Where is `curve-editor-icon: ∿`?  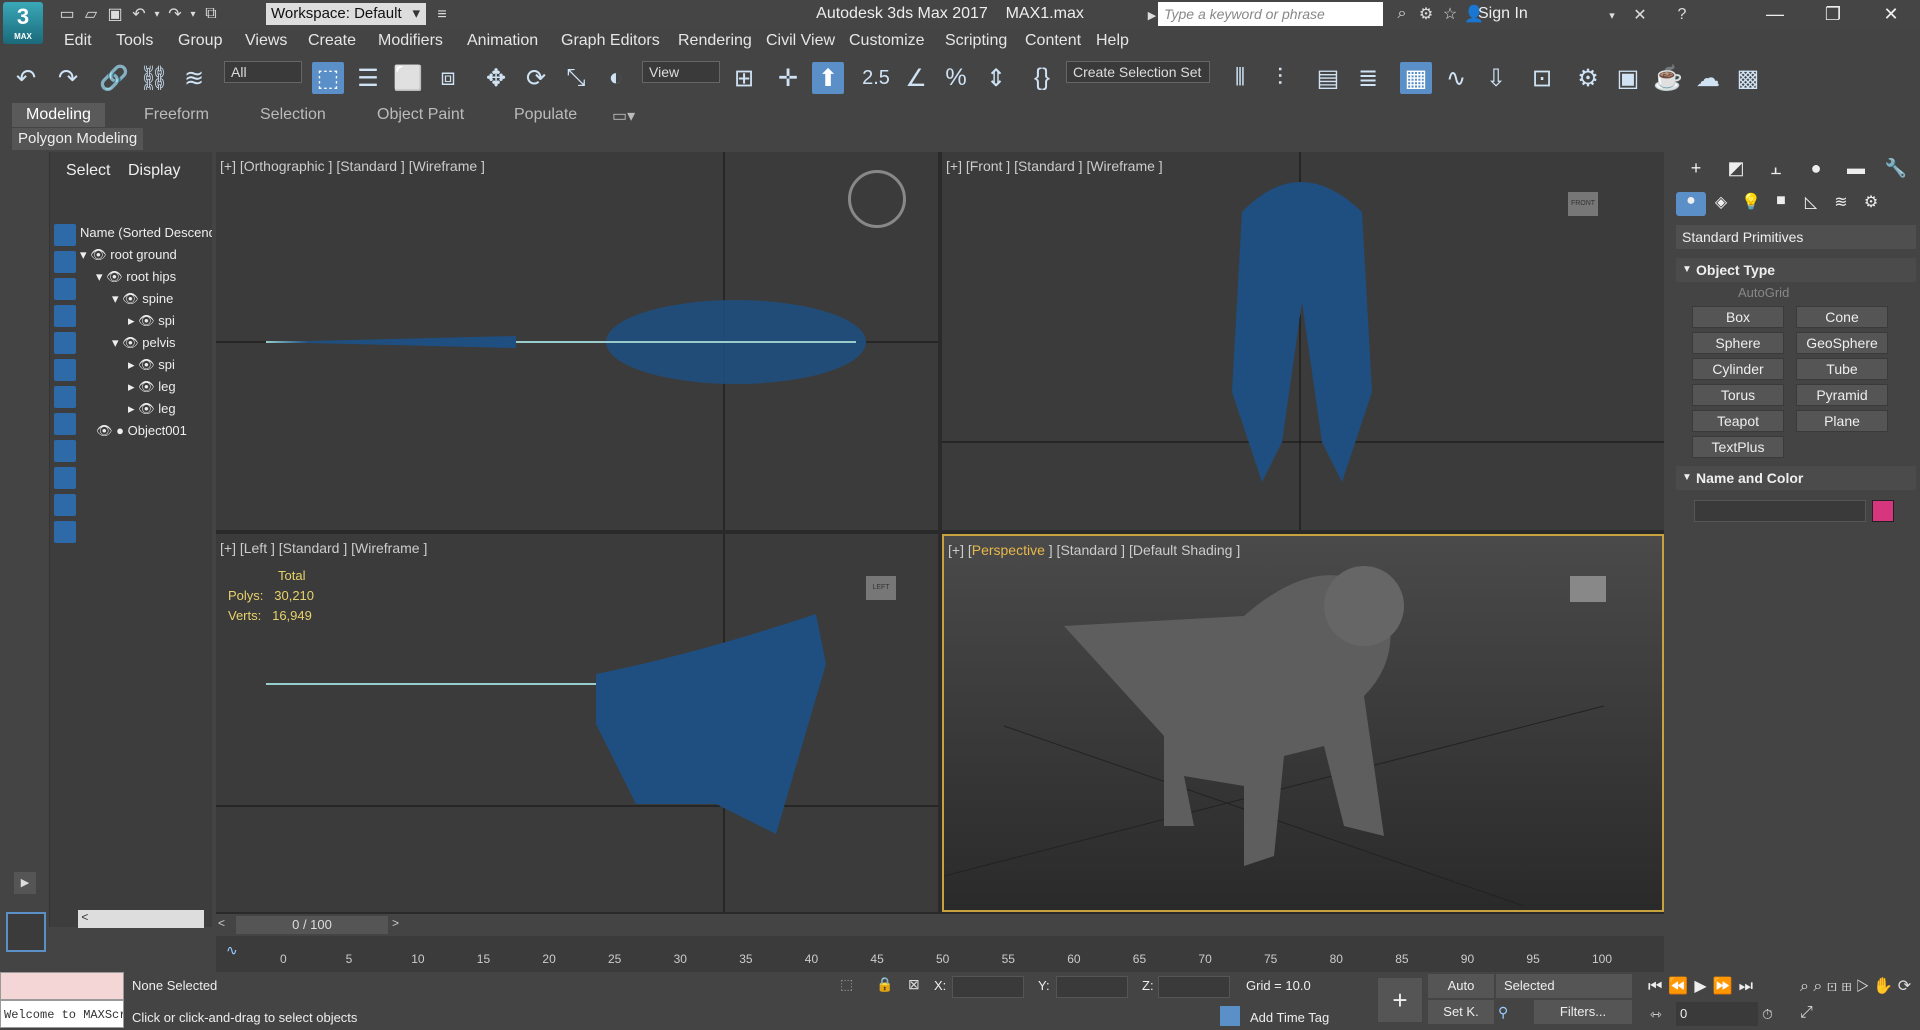 curve-editor-icon: ∿ is located at coordinates (1456, 78).